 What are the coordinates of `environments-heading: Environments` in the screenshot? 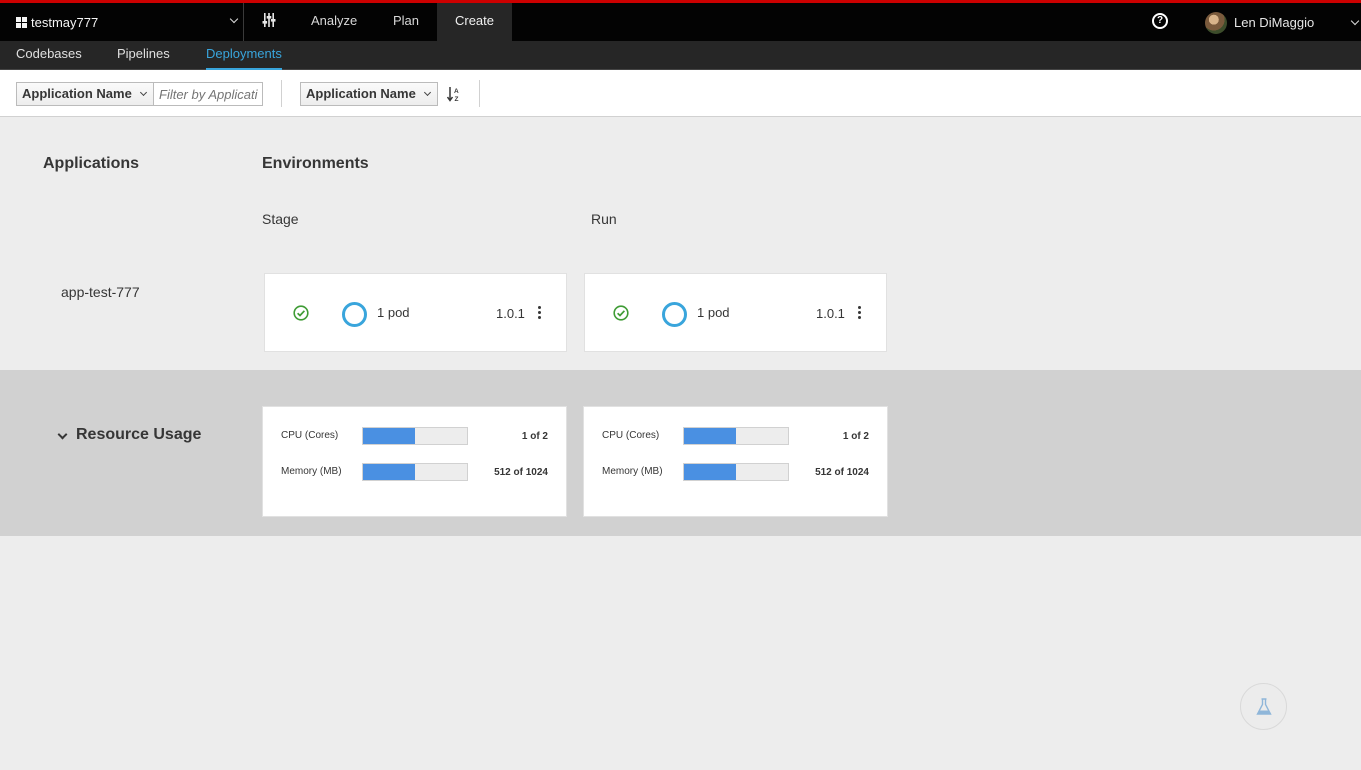 It's located at (315, 163).